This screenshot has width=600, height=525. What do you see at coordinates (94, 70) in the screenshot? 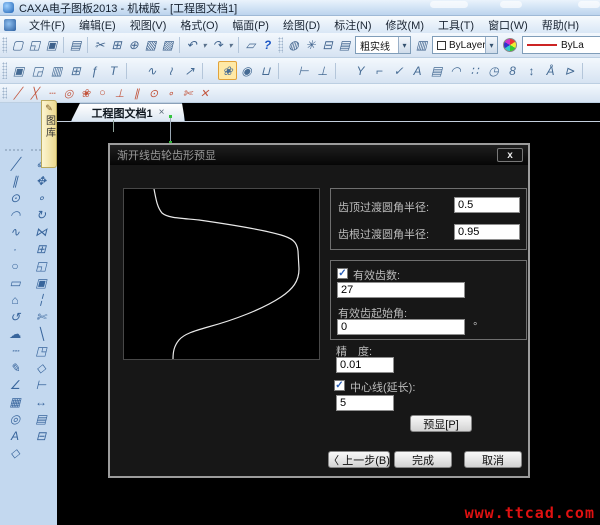
I see `part-number-icon: ƒ` at bounding box center [94, 70].